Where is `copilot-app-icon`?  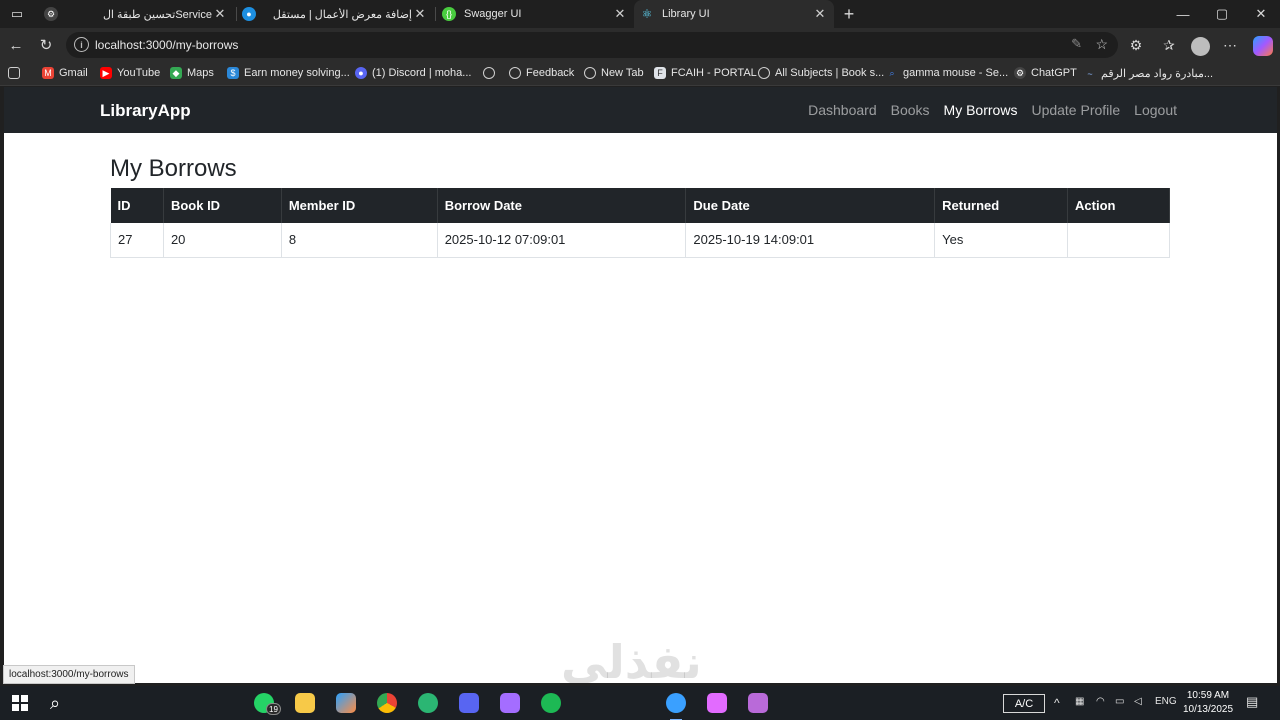 copilot-app-icon is located at coordinates (346, 703).